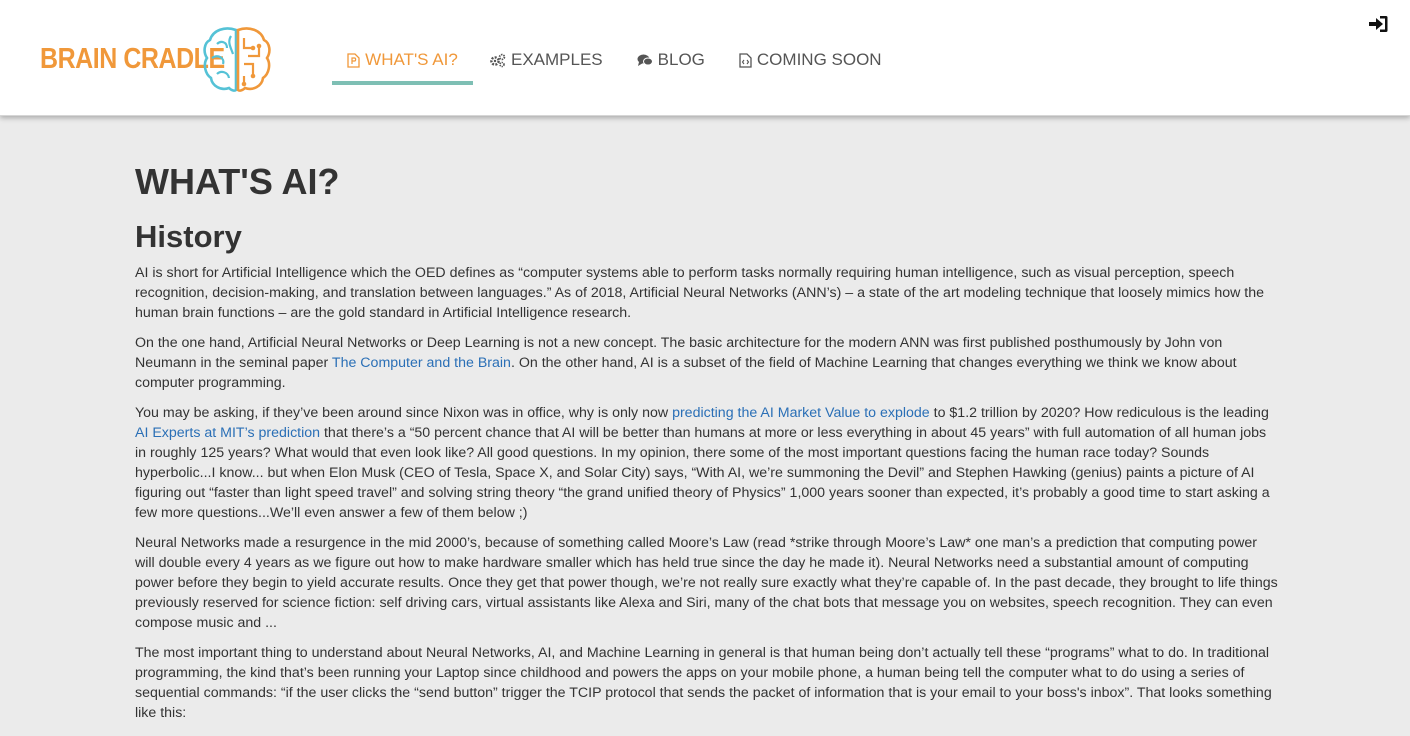 The height and width of the screenshot is (736, 1410). I want to click on comments-icon, so click(645, 60).